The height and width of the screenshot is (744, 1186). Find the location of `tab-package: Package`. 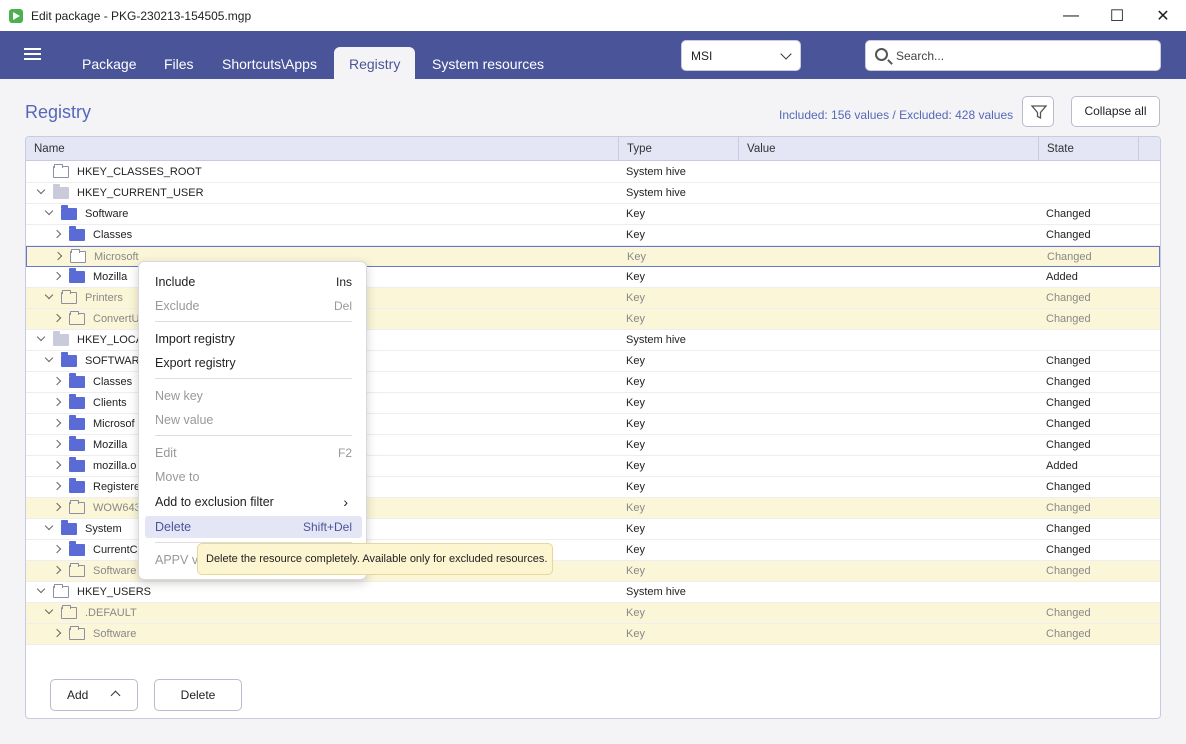

tab-package: Package is located at coordinates (109, 63).